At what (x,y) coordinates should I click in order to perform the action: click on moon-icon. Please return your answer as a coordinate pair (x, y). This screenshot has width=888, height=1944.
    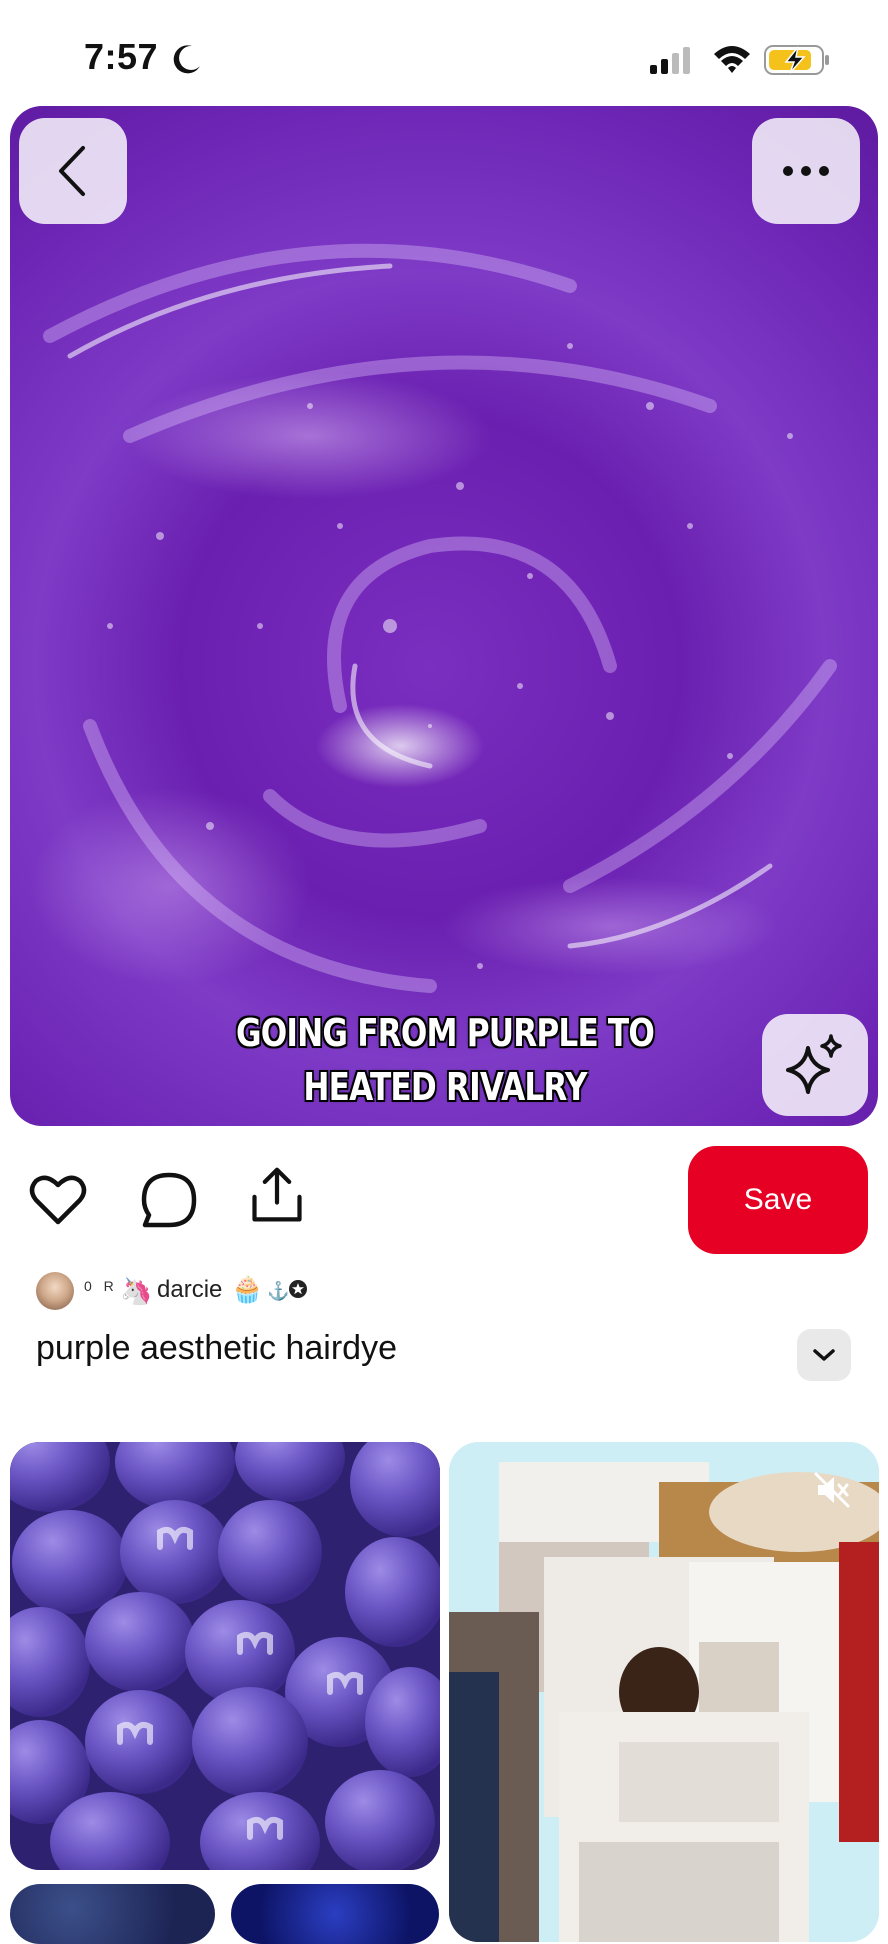
    Looking at the image, I should click on (186, 59).